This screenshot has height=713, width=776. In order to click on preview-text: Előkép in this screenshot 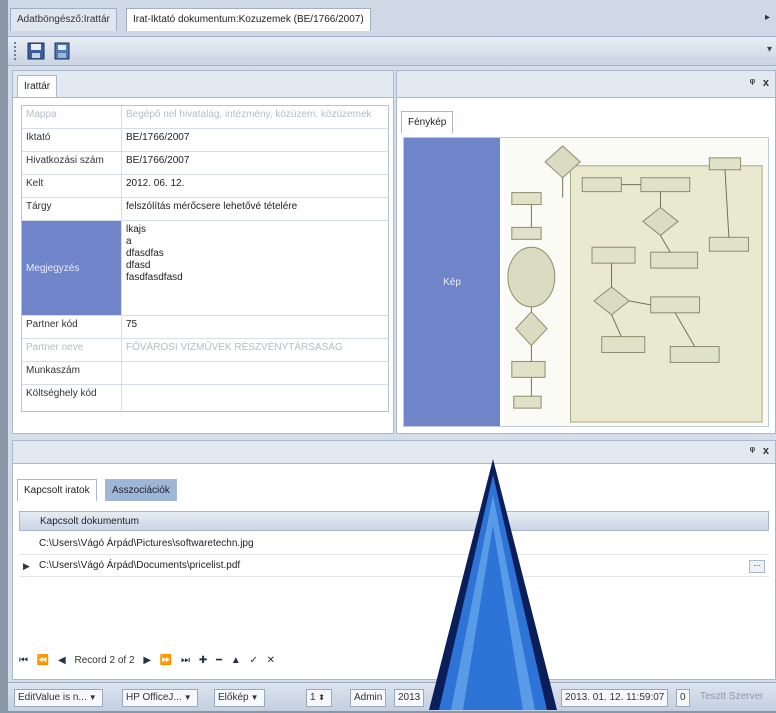, I will do `click(233, 697)`.